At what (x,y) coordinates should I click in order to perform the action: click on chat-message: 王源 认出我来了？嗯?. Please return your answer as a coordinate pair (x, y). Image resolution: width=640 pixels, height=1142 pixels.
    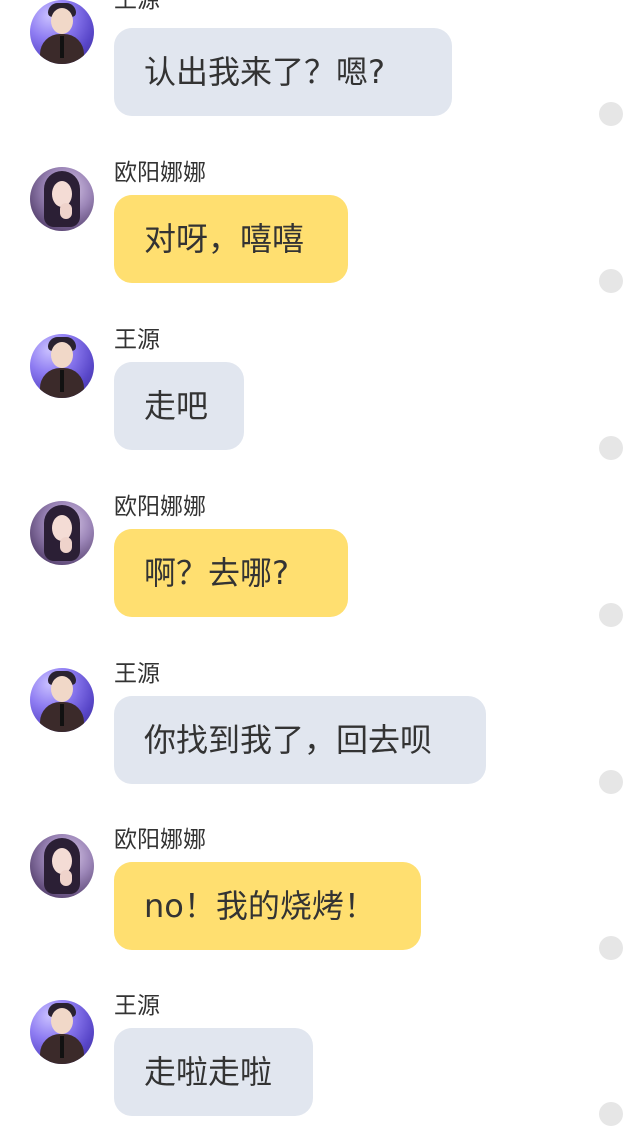
    Looking at the image, I should click on (320, 71).